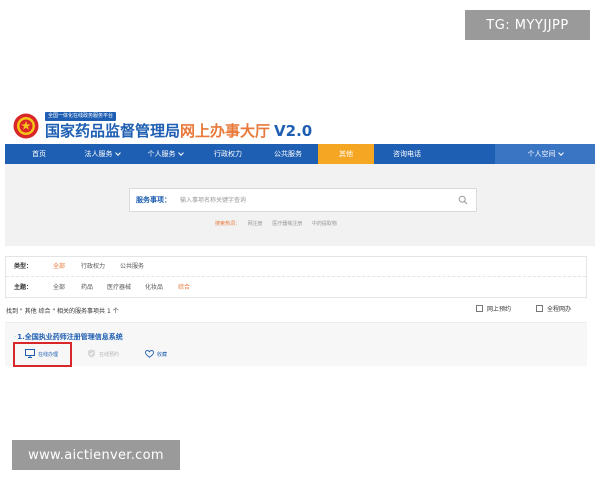 The width and height of the screenshot is (600, 480). I want to click on filter-topic-general: 综合, so click(184, 288).